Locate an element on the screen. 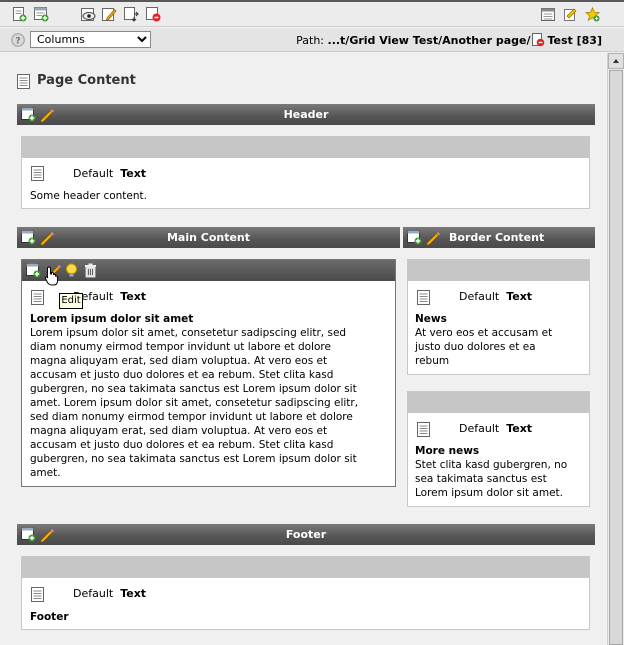 This screenshot has width=624, height=645. element-headline: More news is located at coordinates (447, 451).